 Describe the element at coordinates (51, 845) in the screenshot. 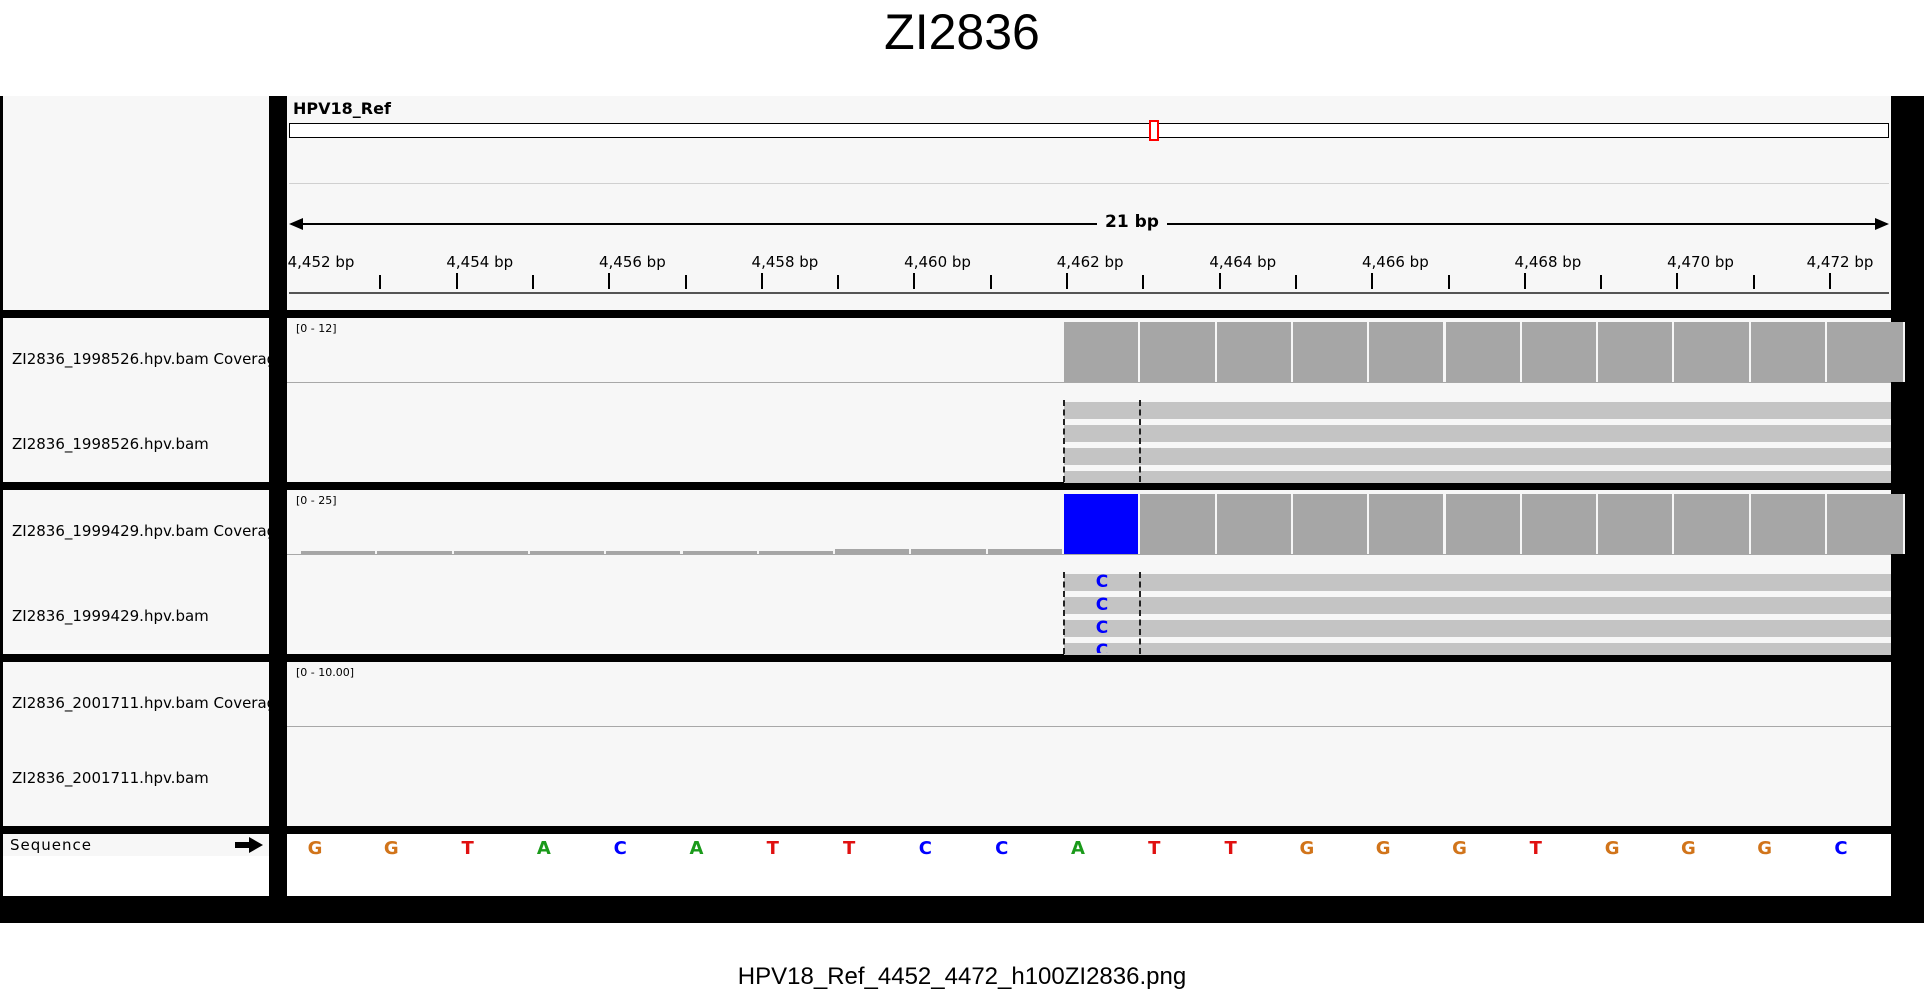

I see `sequence-label: Sequence` at that location.